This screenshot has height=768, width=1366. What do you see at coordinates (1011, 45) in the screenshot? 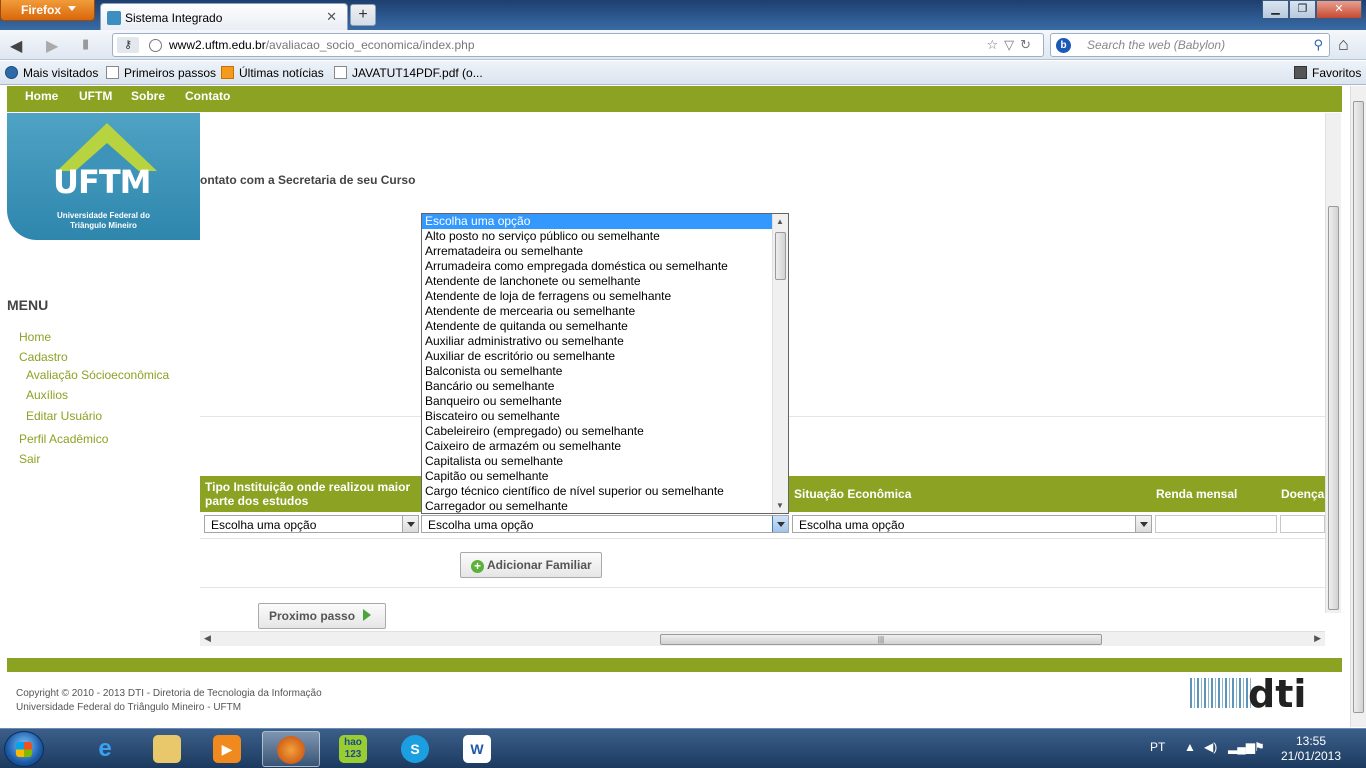
I see `bookmark-star-icon: ☆▽↻` at bounding box center [1011, 45].